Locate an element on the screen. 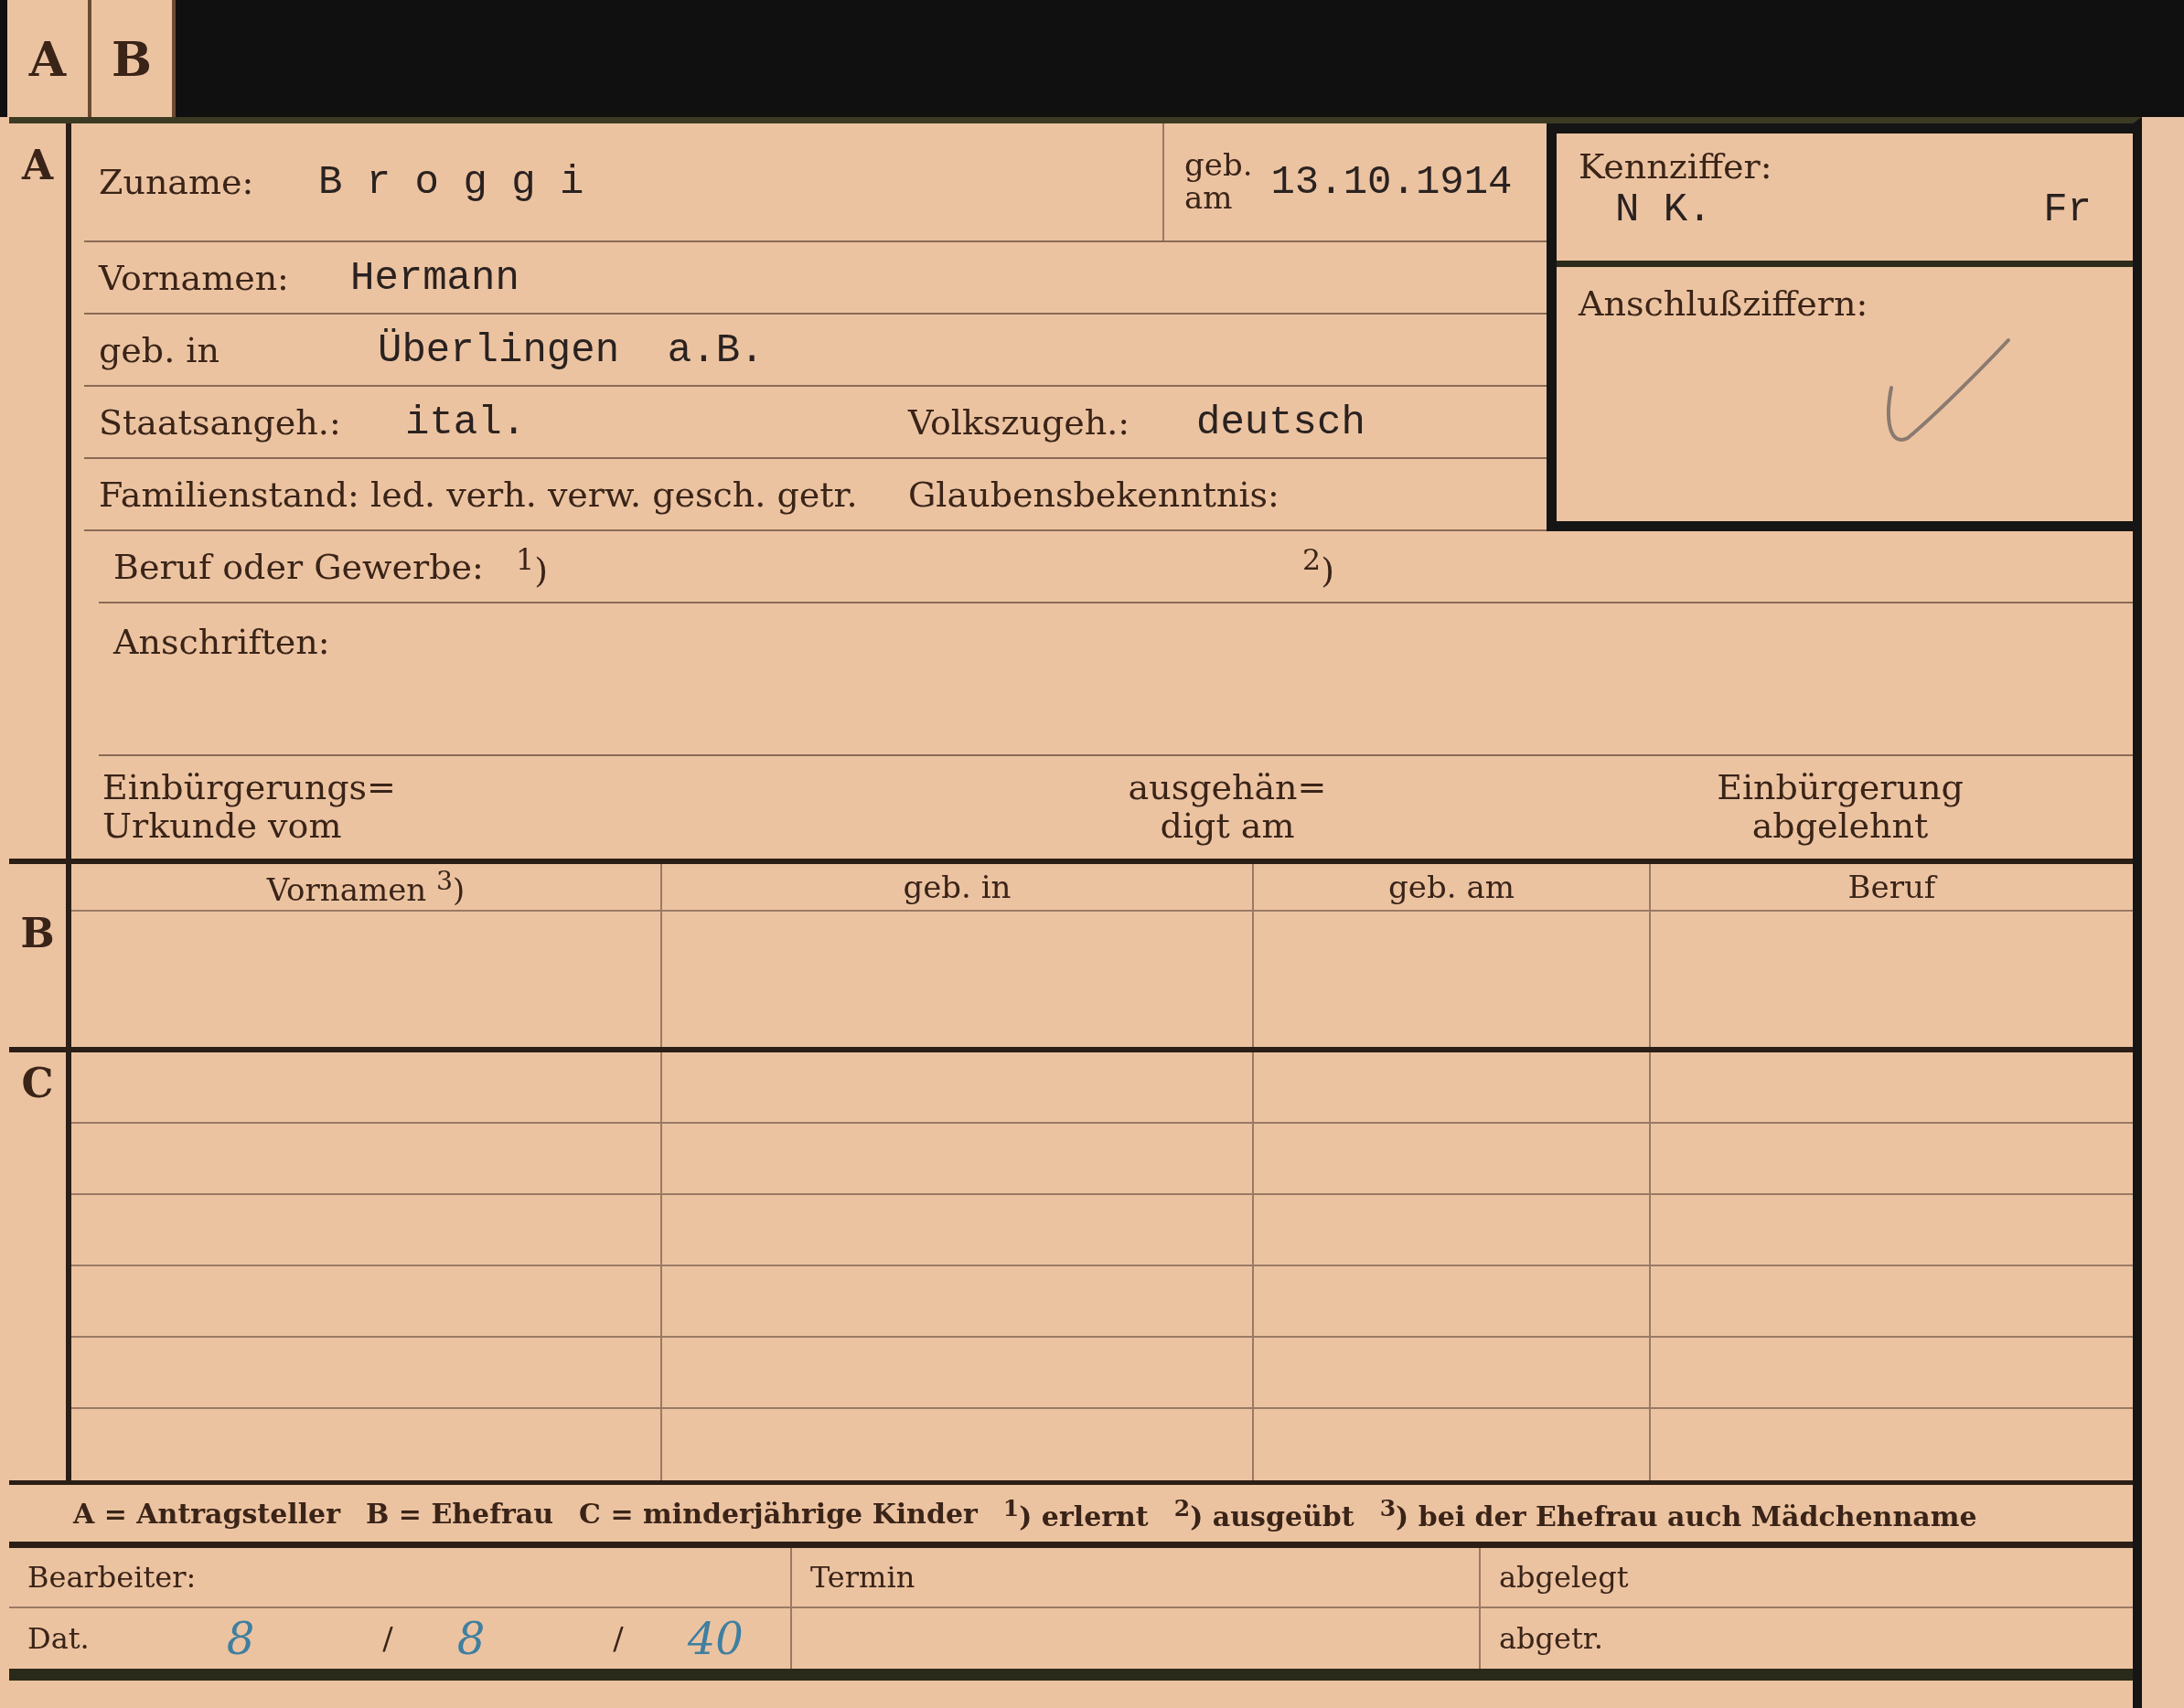  legend-text: C = minderjährige Kinder is located at coordinates (778, 1514).